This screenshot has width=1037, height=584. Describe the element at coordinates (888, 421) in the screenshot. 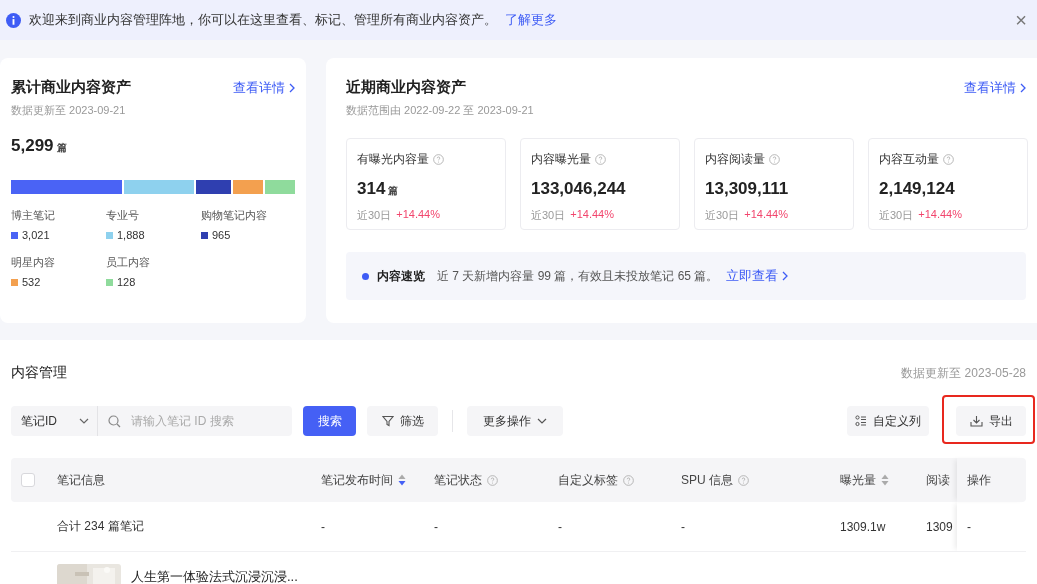

I see `custom-columns-button: 自定义列` at that location.